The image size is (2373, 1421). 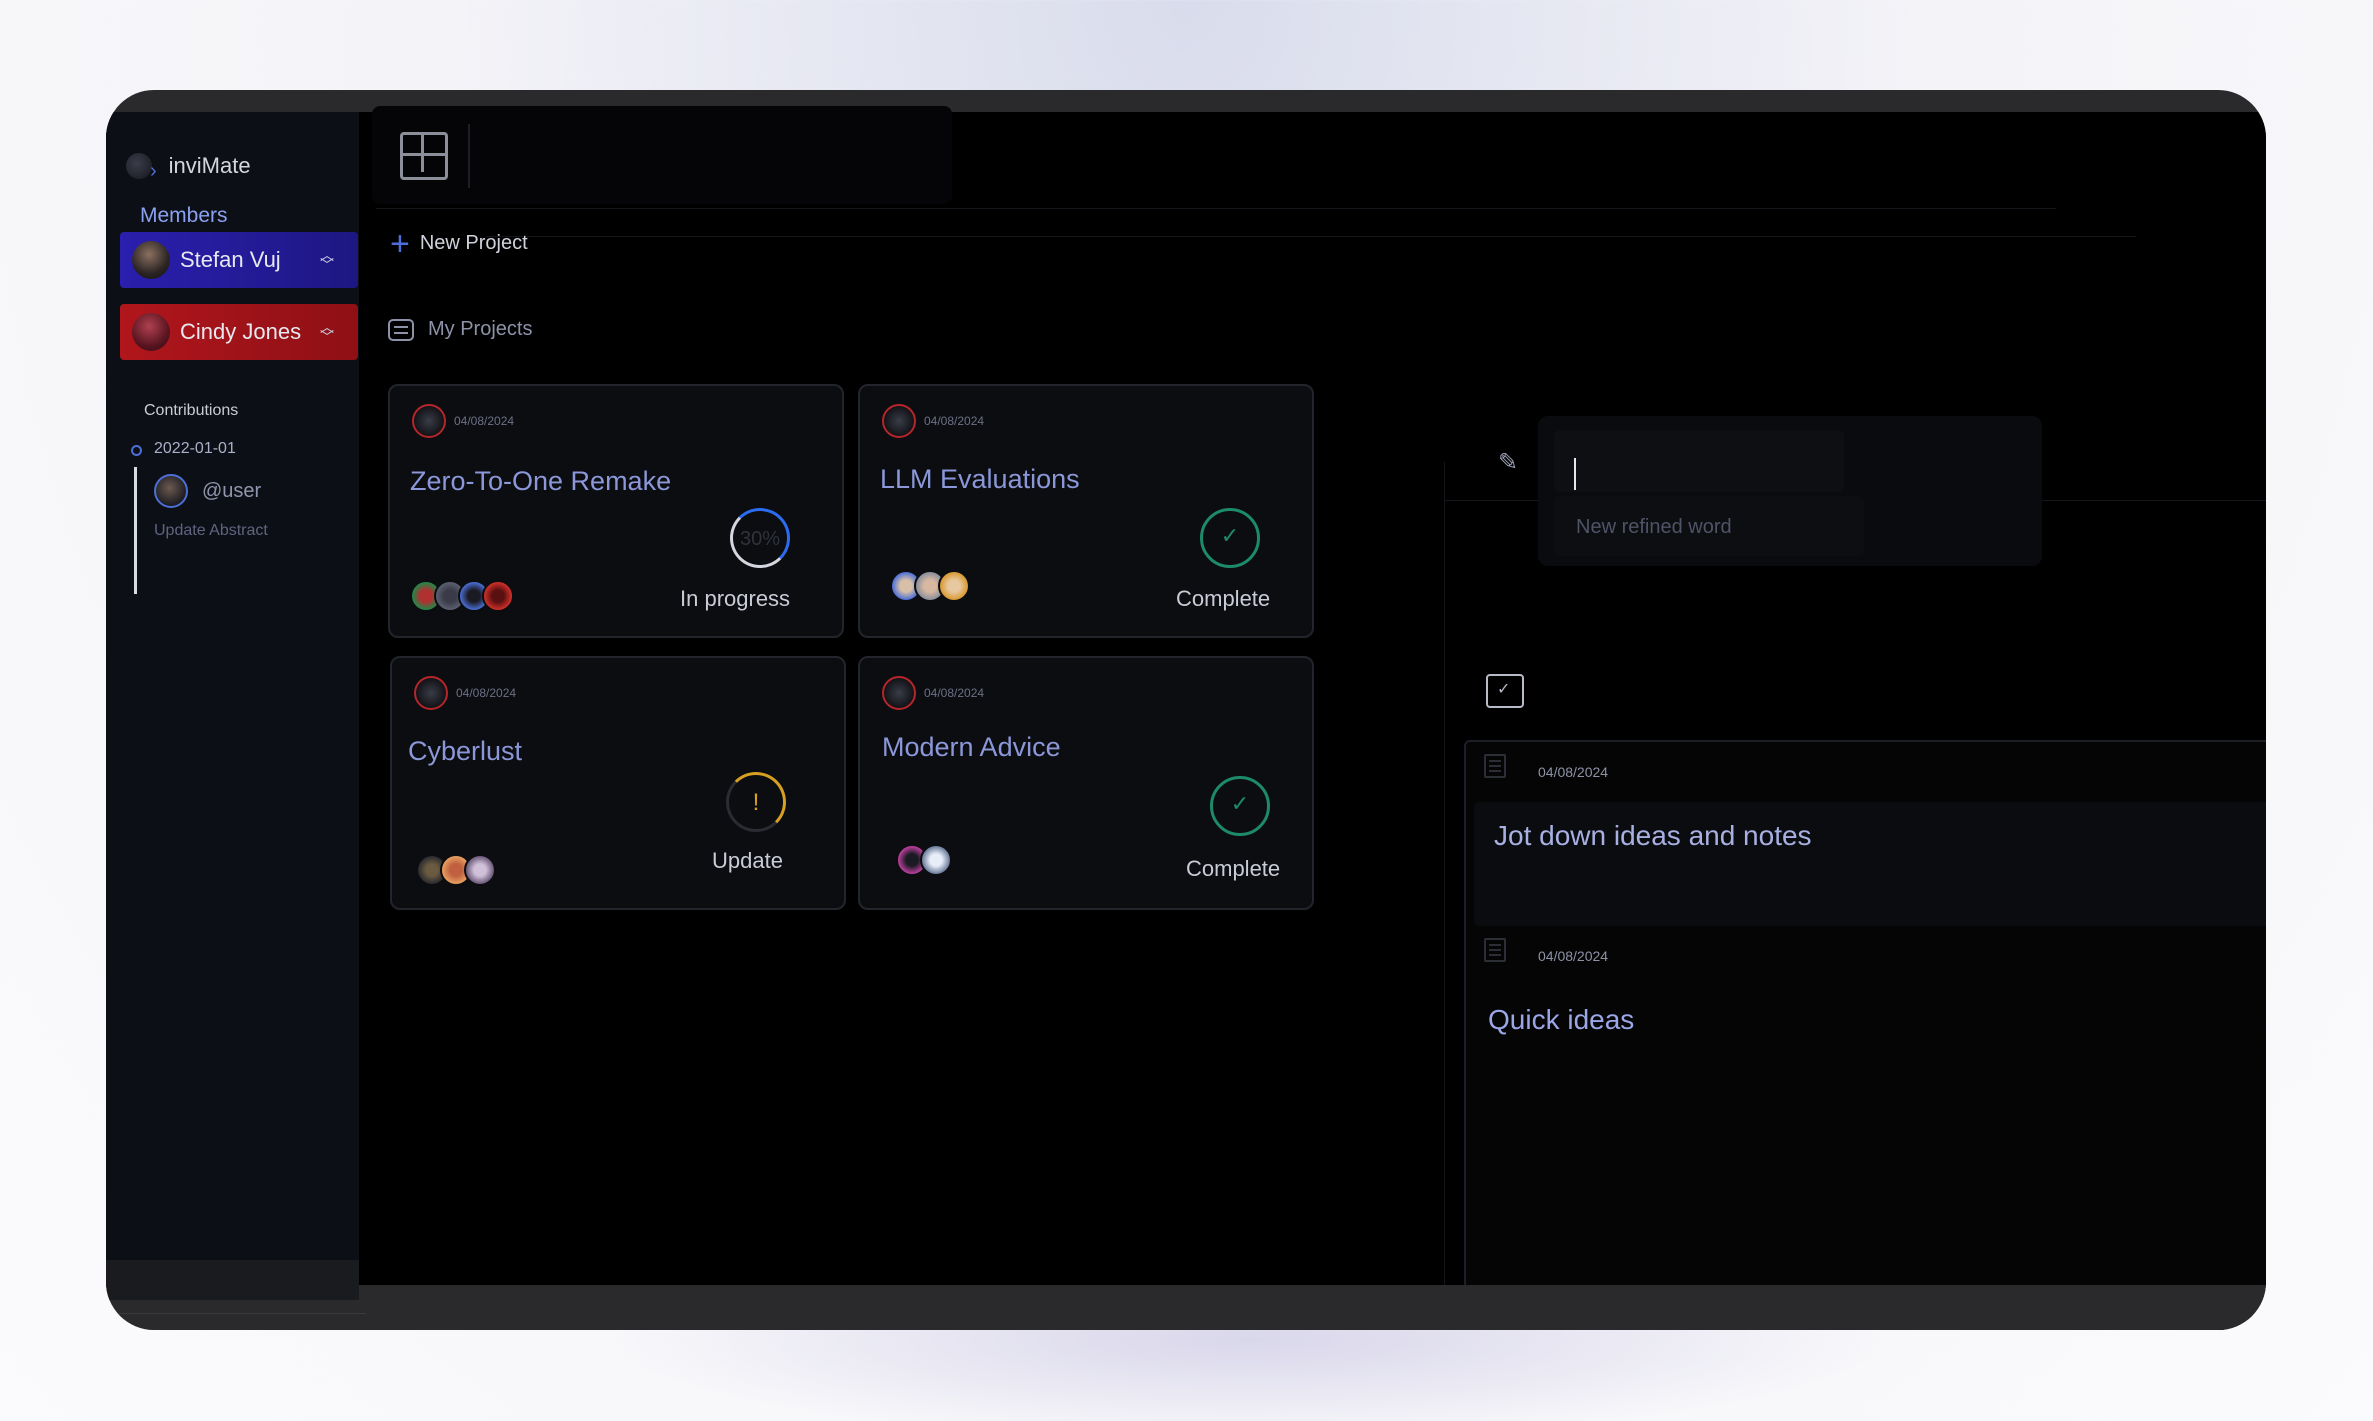 I want to click on member-selector-stefan: Stefan Vuj ︿ ﹀, so click(x=239, y=260).